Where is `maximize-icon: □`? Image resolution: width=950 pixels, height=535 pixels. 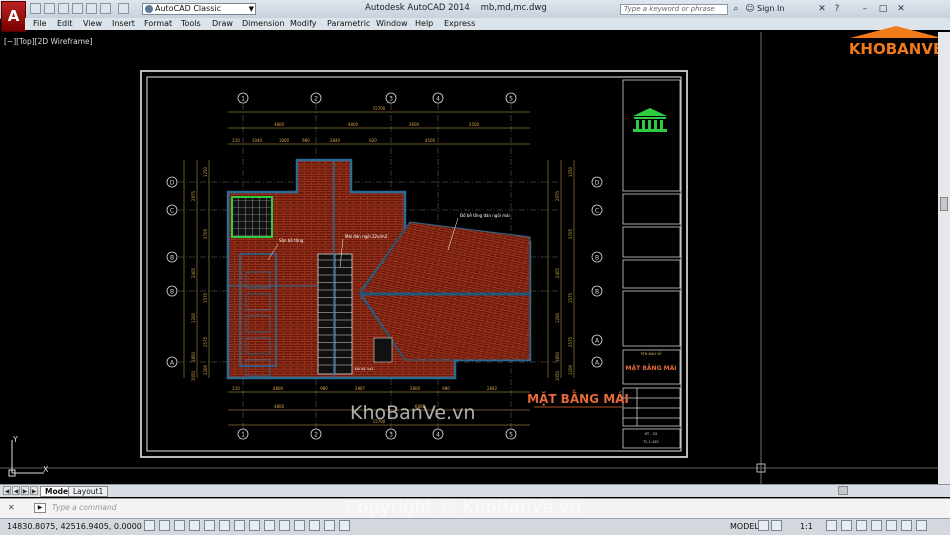
maximize-icon: □ is located at coordinates (883, 9).